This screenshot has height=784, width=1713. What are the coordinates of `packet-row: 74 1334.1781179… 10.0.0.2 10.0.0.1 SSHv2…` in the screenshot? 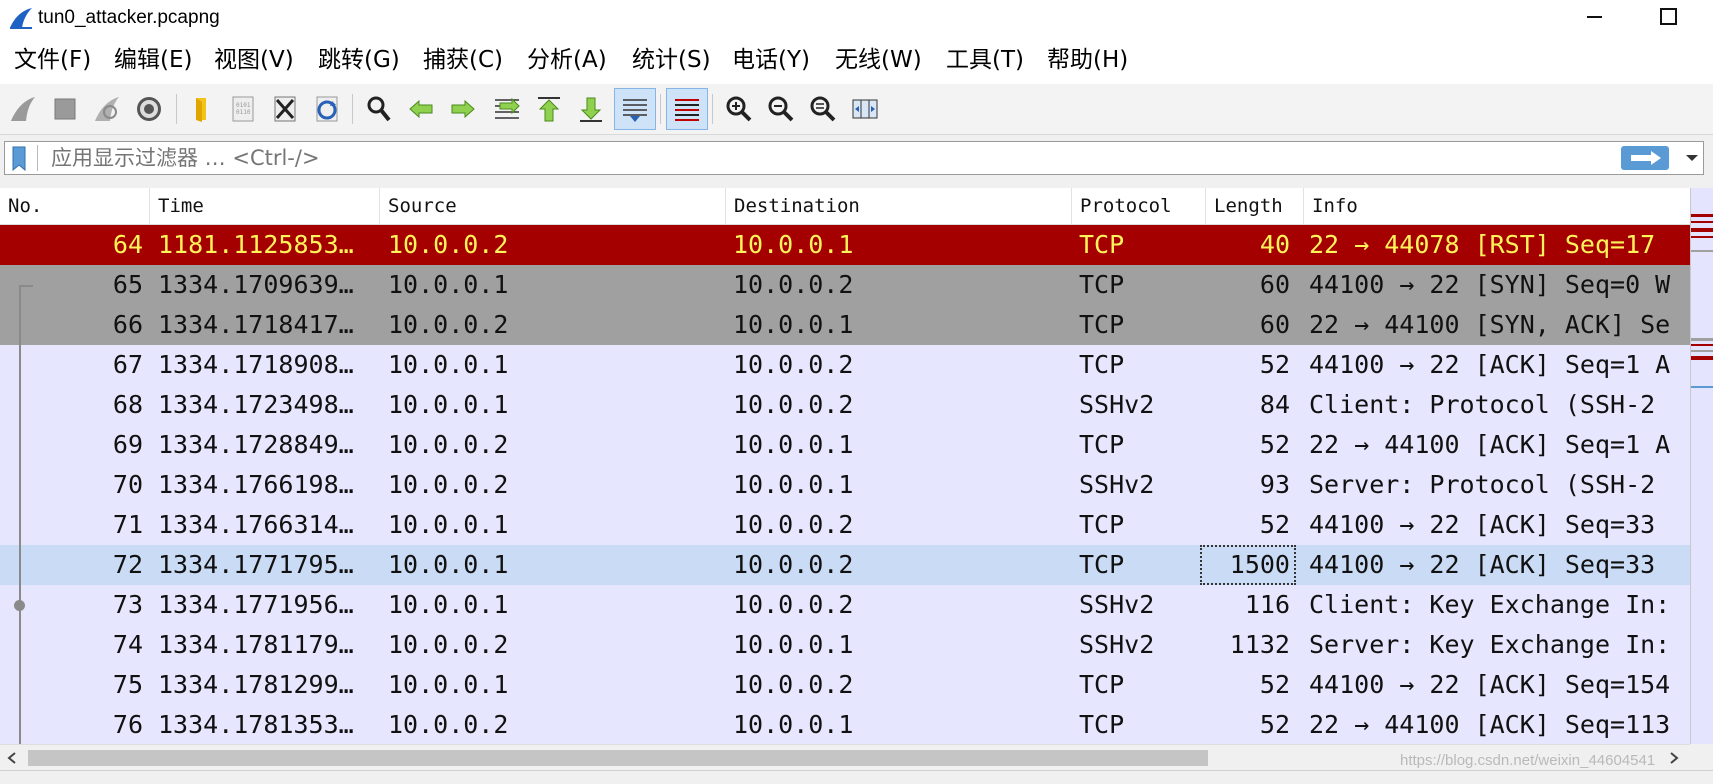 It's located at (845, 645).